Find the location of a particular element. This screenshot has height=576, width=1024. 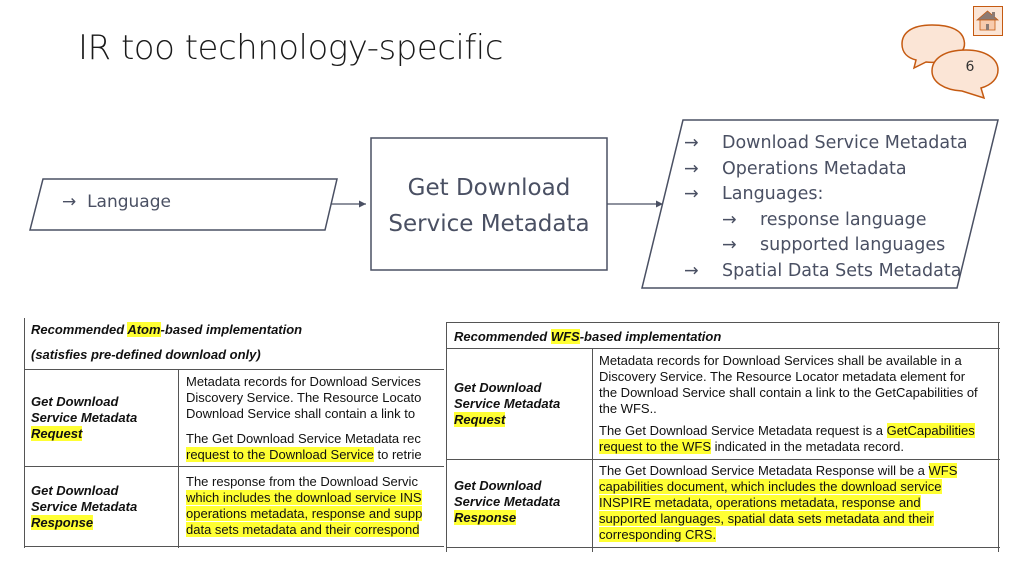

atom-response-label: Get Download Service Metadata Response is located at coordinates (84, 506).